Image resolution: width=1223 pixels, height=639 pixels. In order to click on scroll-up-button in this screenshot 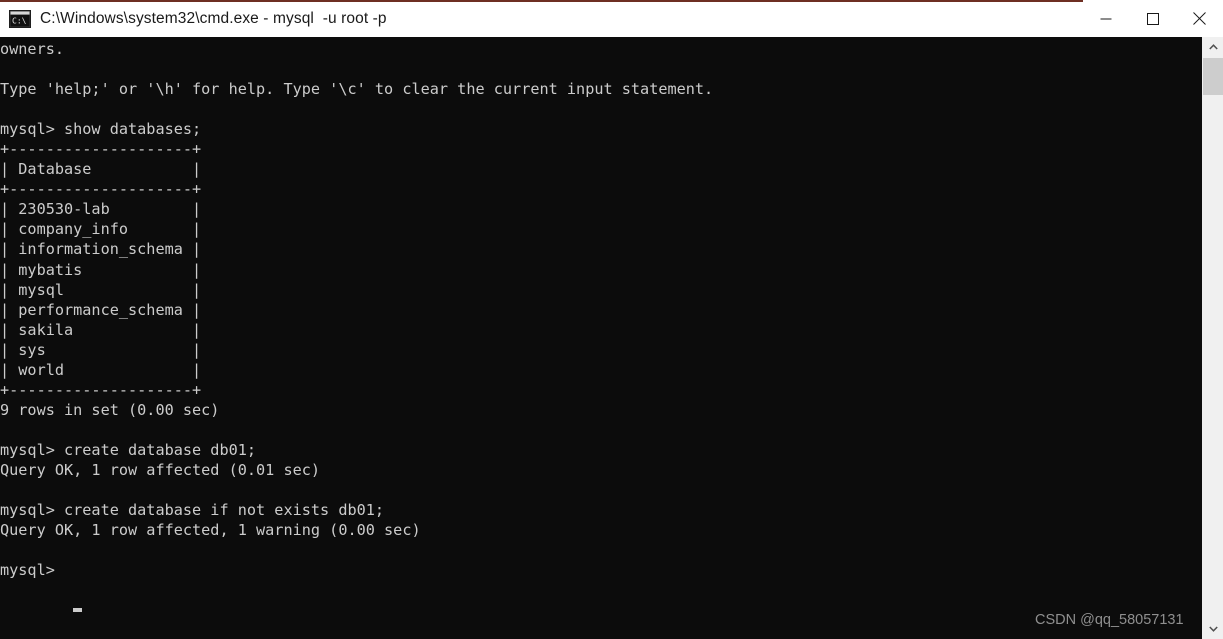, I will do `click(1213, 47)`.